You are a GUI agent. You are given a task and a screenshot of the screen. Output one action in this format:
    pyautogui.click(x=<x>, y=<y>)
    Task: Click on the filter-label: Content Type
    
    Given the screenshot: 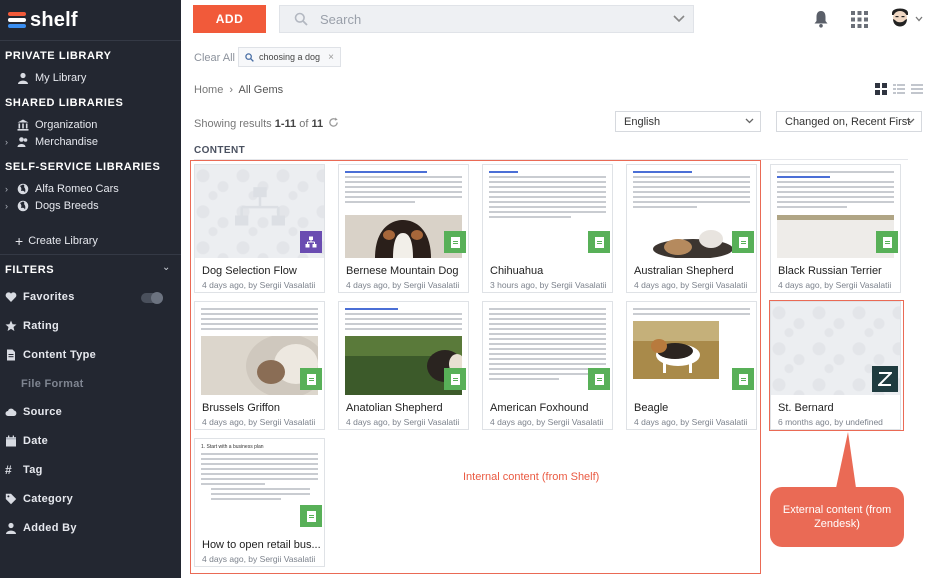 What is the action you would take?
    pyautogui.click(x=60, y=355)
    